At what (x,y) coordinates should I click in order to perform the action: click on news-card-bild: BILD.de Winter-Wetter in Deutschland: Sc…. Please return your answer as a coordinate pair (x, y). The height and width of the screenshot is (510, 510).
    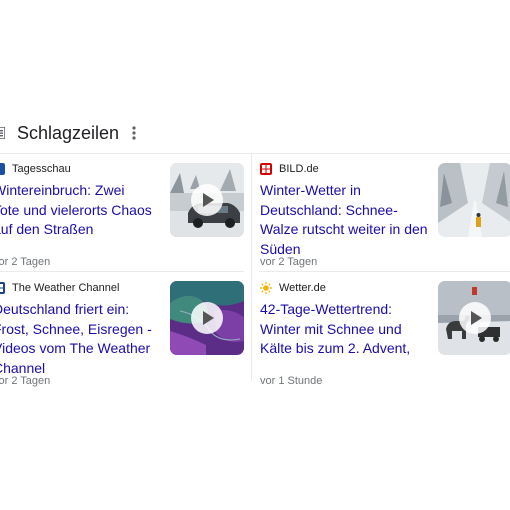
    Looking at the image, I should click on (385, 215).